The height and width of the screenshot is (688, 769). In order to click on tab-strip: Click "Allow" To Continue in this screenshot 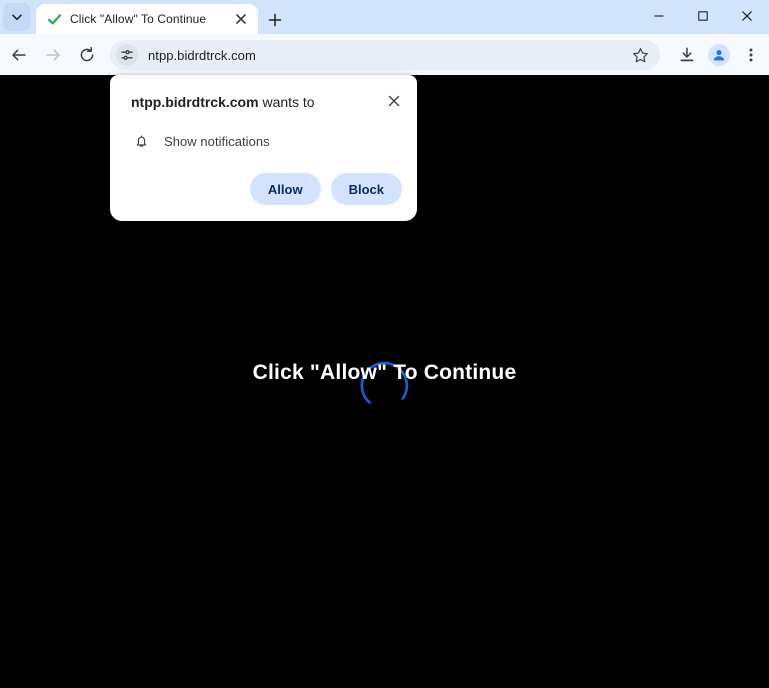, I will do `click(384, 17)`.